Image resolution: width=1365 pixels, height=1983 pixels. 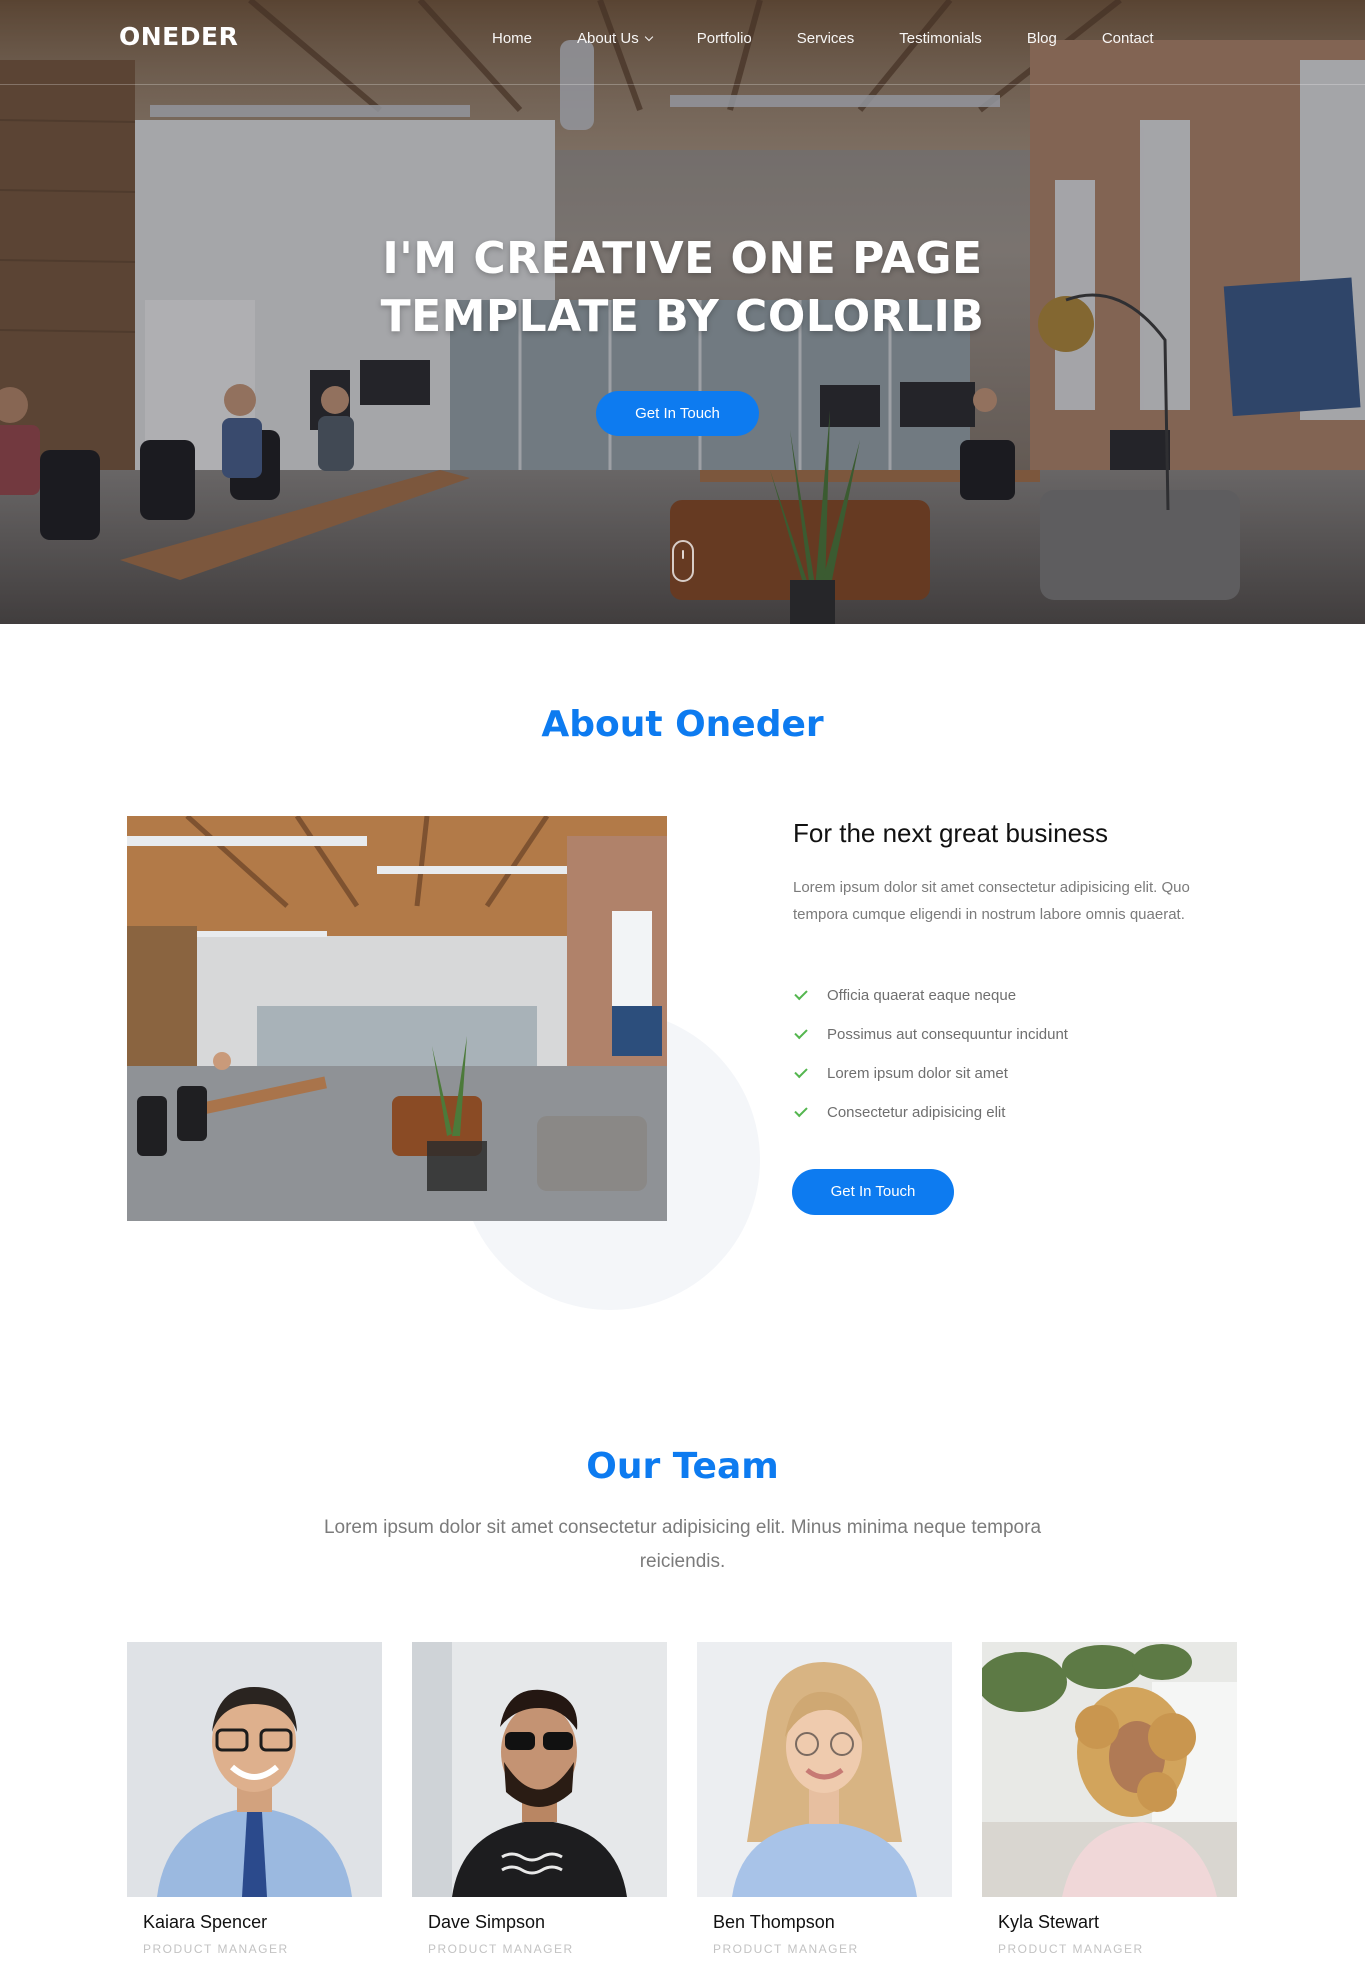 What do you see at coordinates (178, 36) in the screenshot?
I see `site-logo: ONEDER` at bounding box center [178, 36].